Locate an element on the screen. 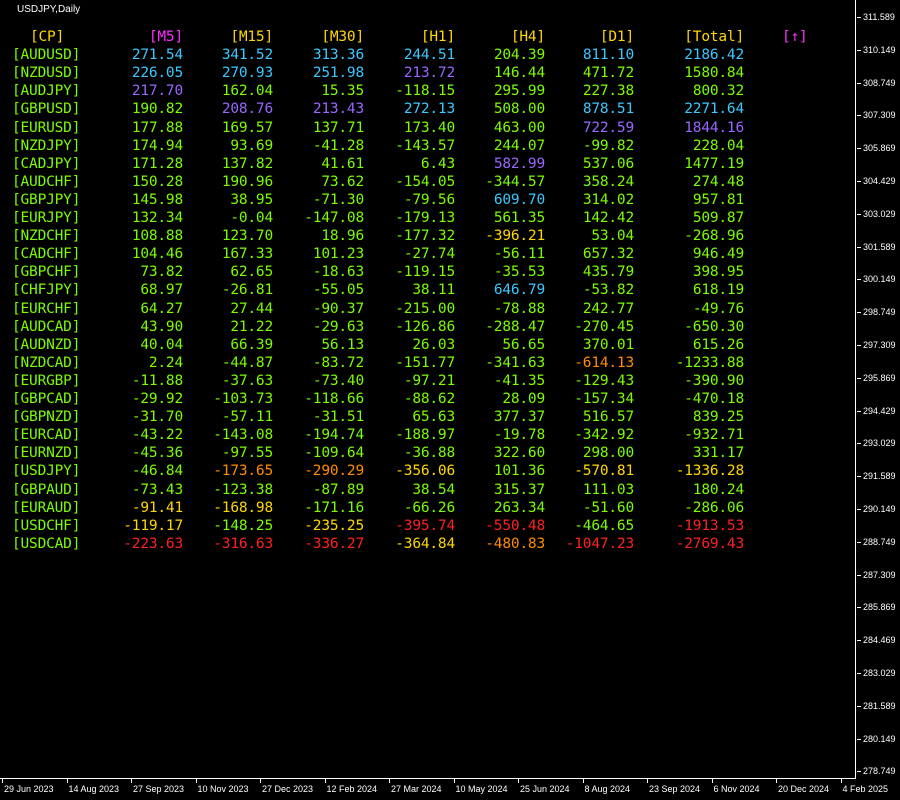 Image resolution: width=900 pixels, height=800 pixels. value-cell: 298.00 is located at coordinates (608, 453).